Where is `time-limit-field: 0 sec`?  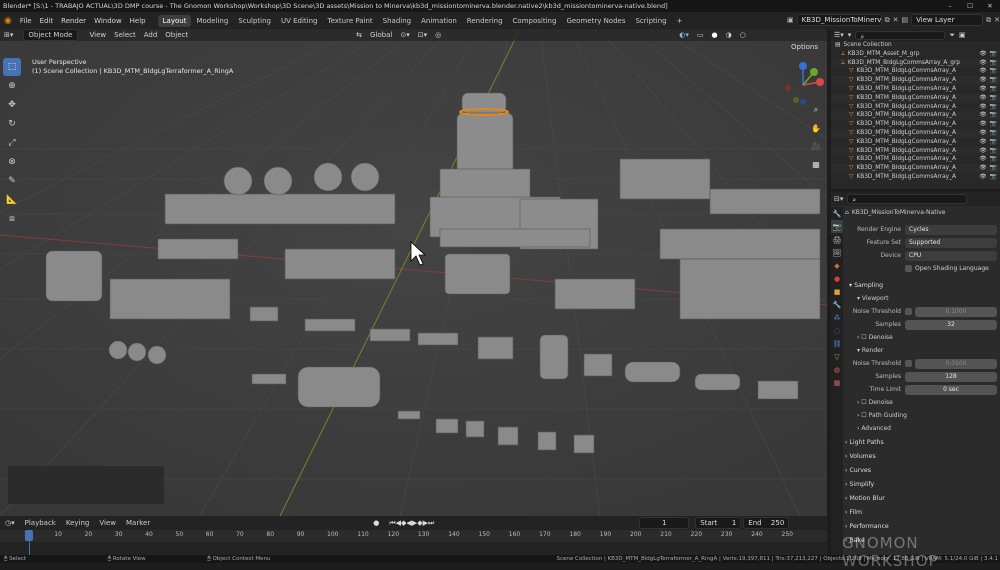 time-limit-field: 0 sec is located at coordinates (951, 389).